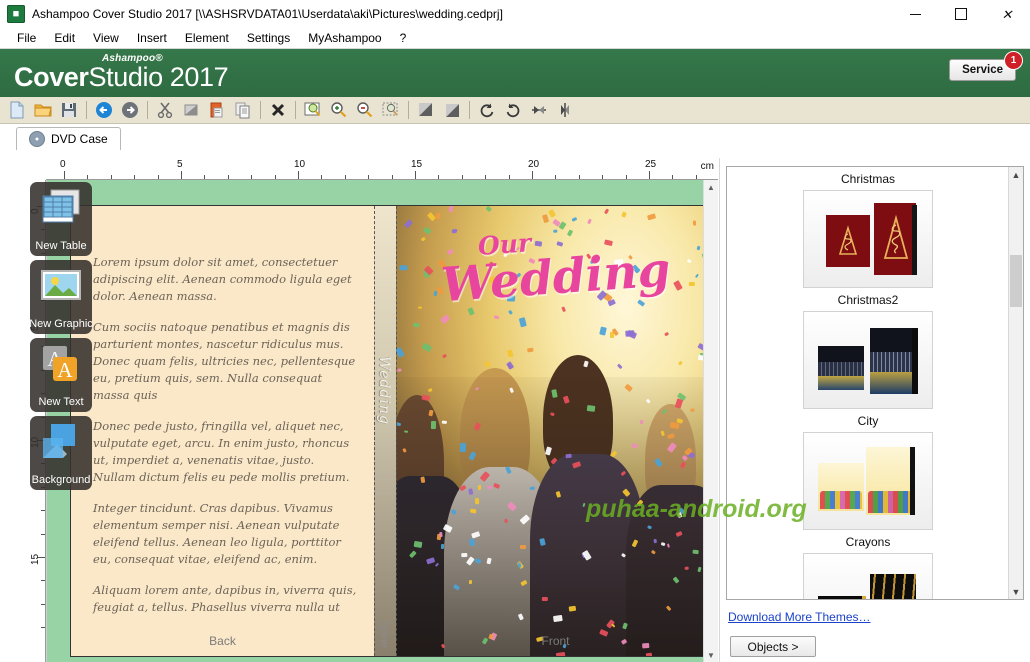  I want to click on theme-thumbnail-christmas, so click(868, 239).